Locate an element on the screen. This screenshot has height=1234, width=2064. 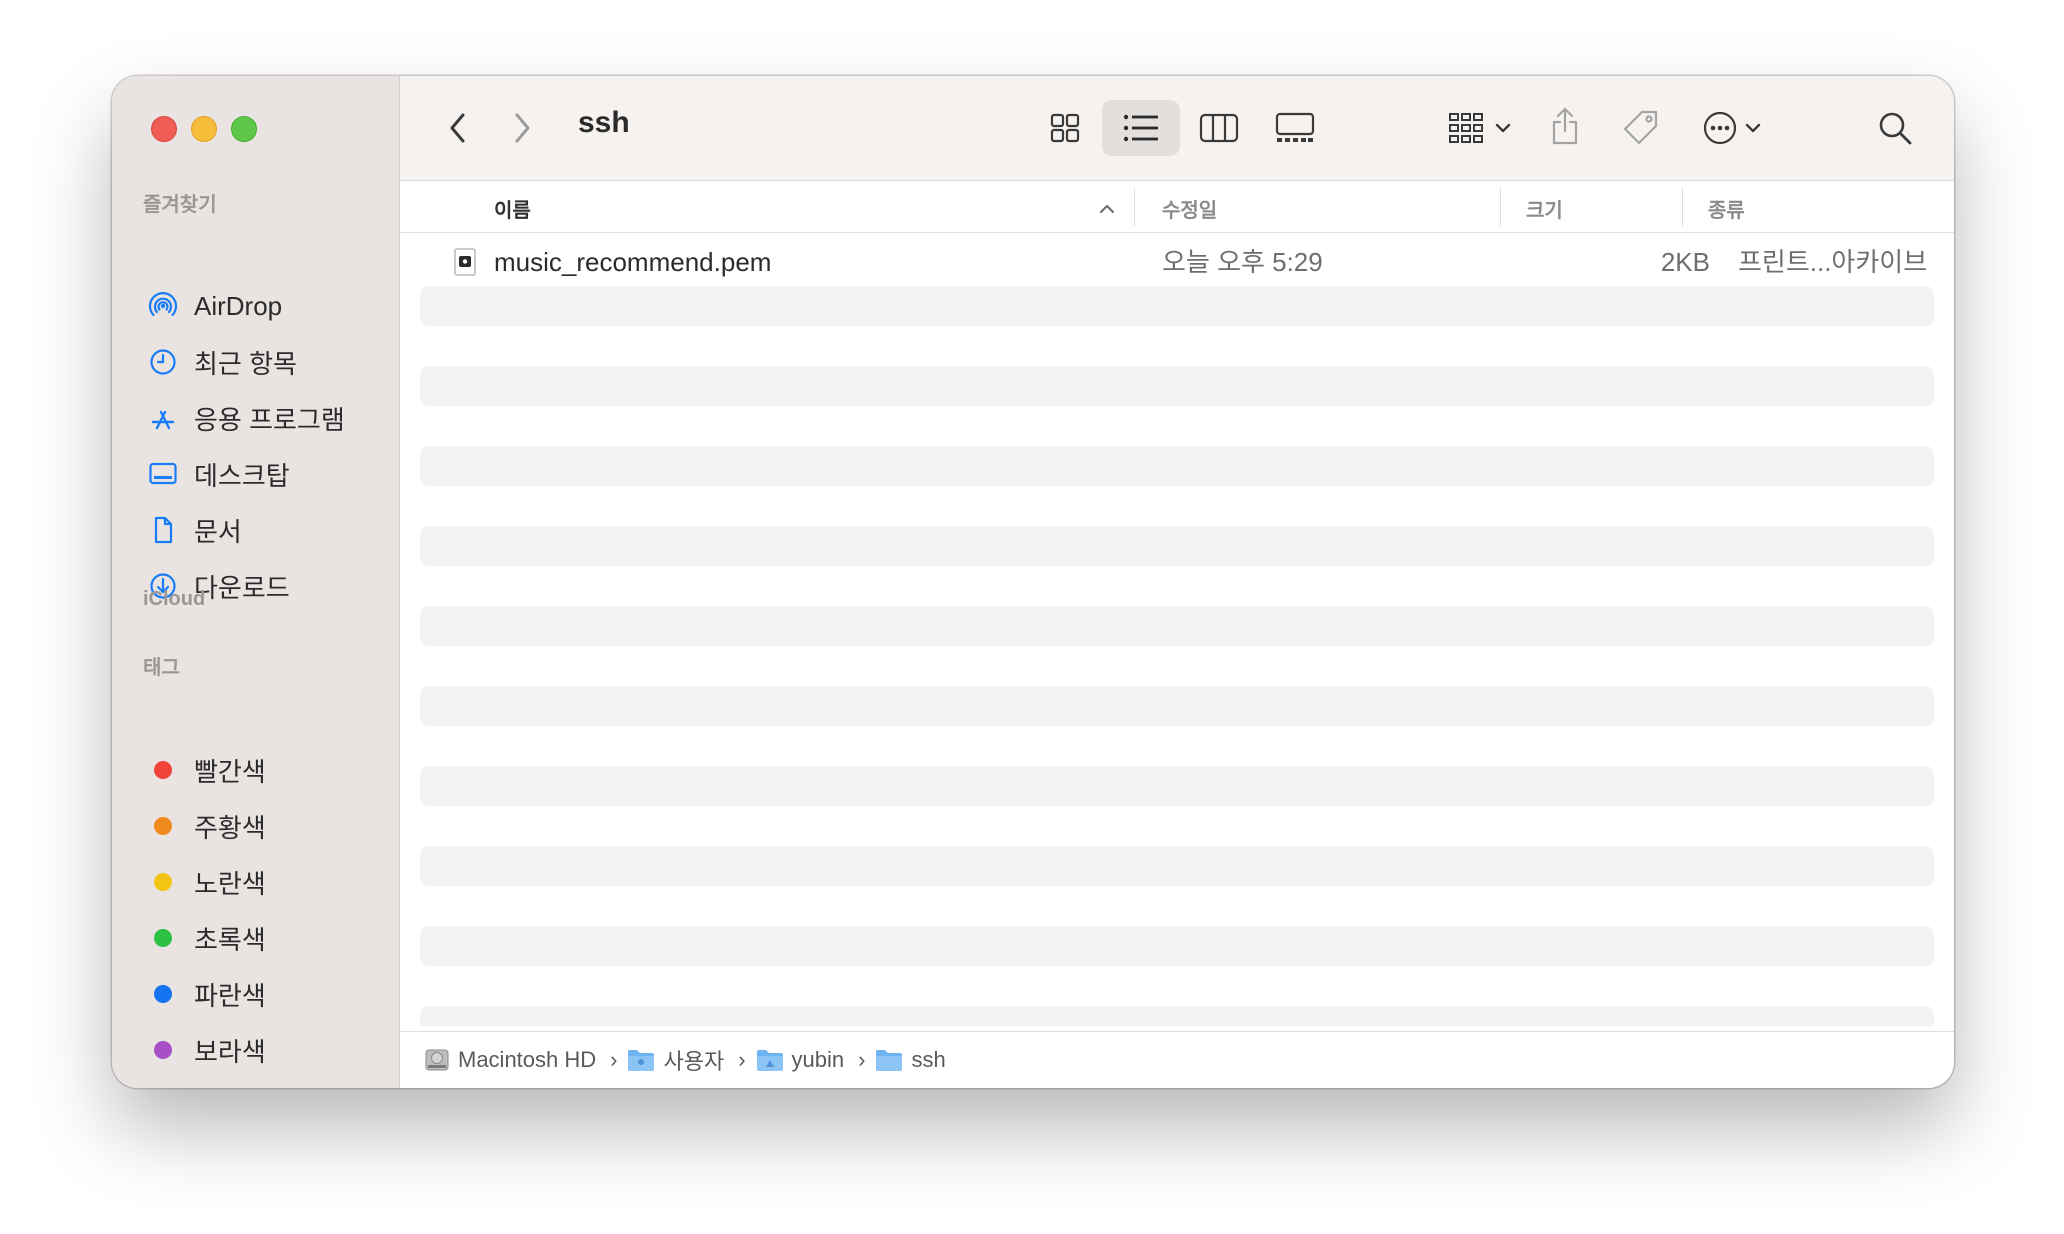
path-label: Macintosh HD is located at coordinates (527, 1059).